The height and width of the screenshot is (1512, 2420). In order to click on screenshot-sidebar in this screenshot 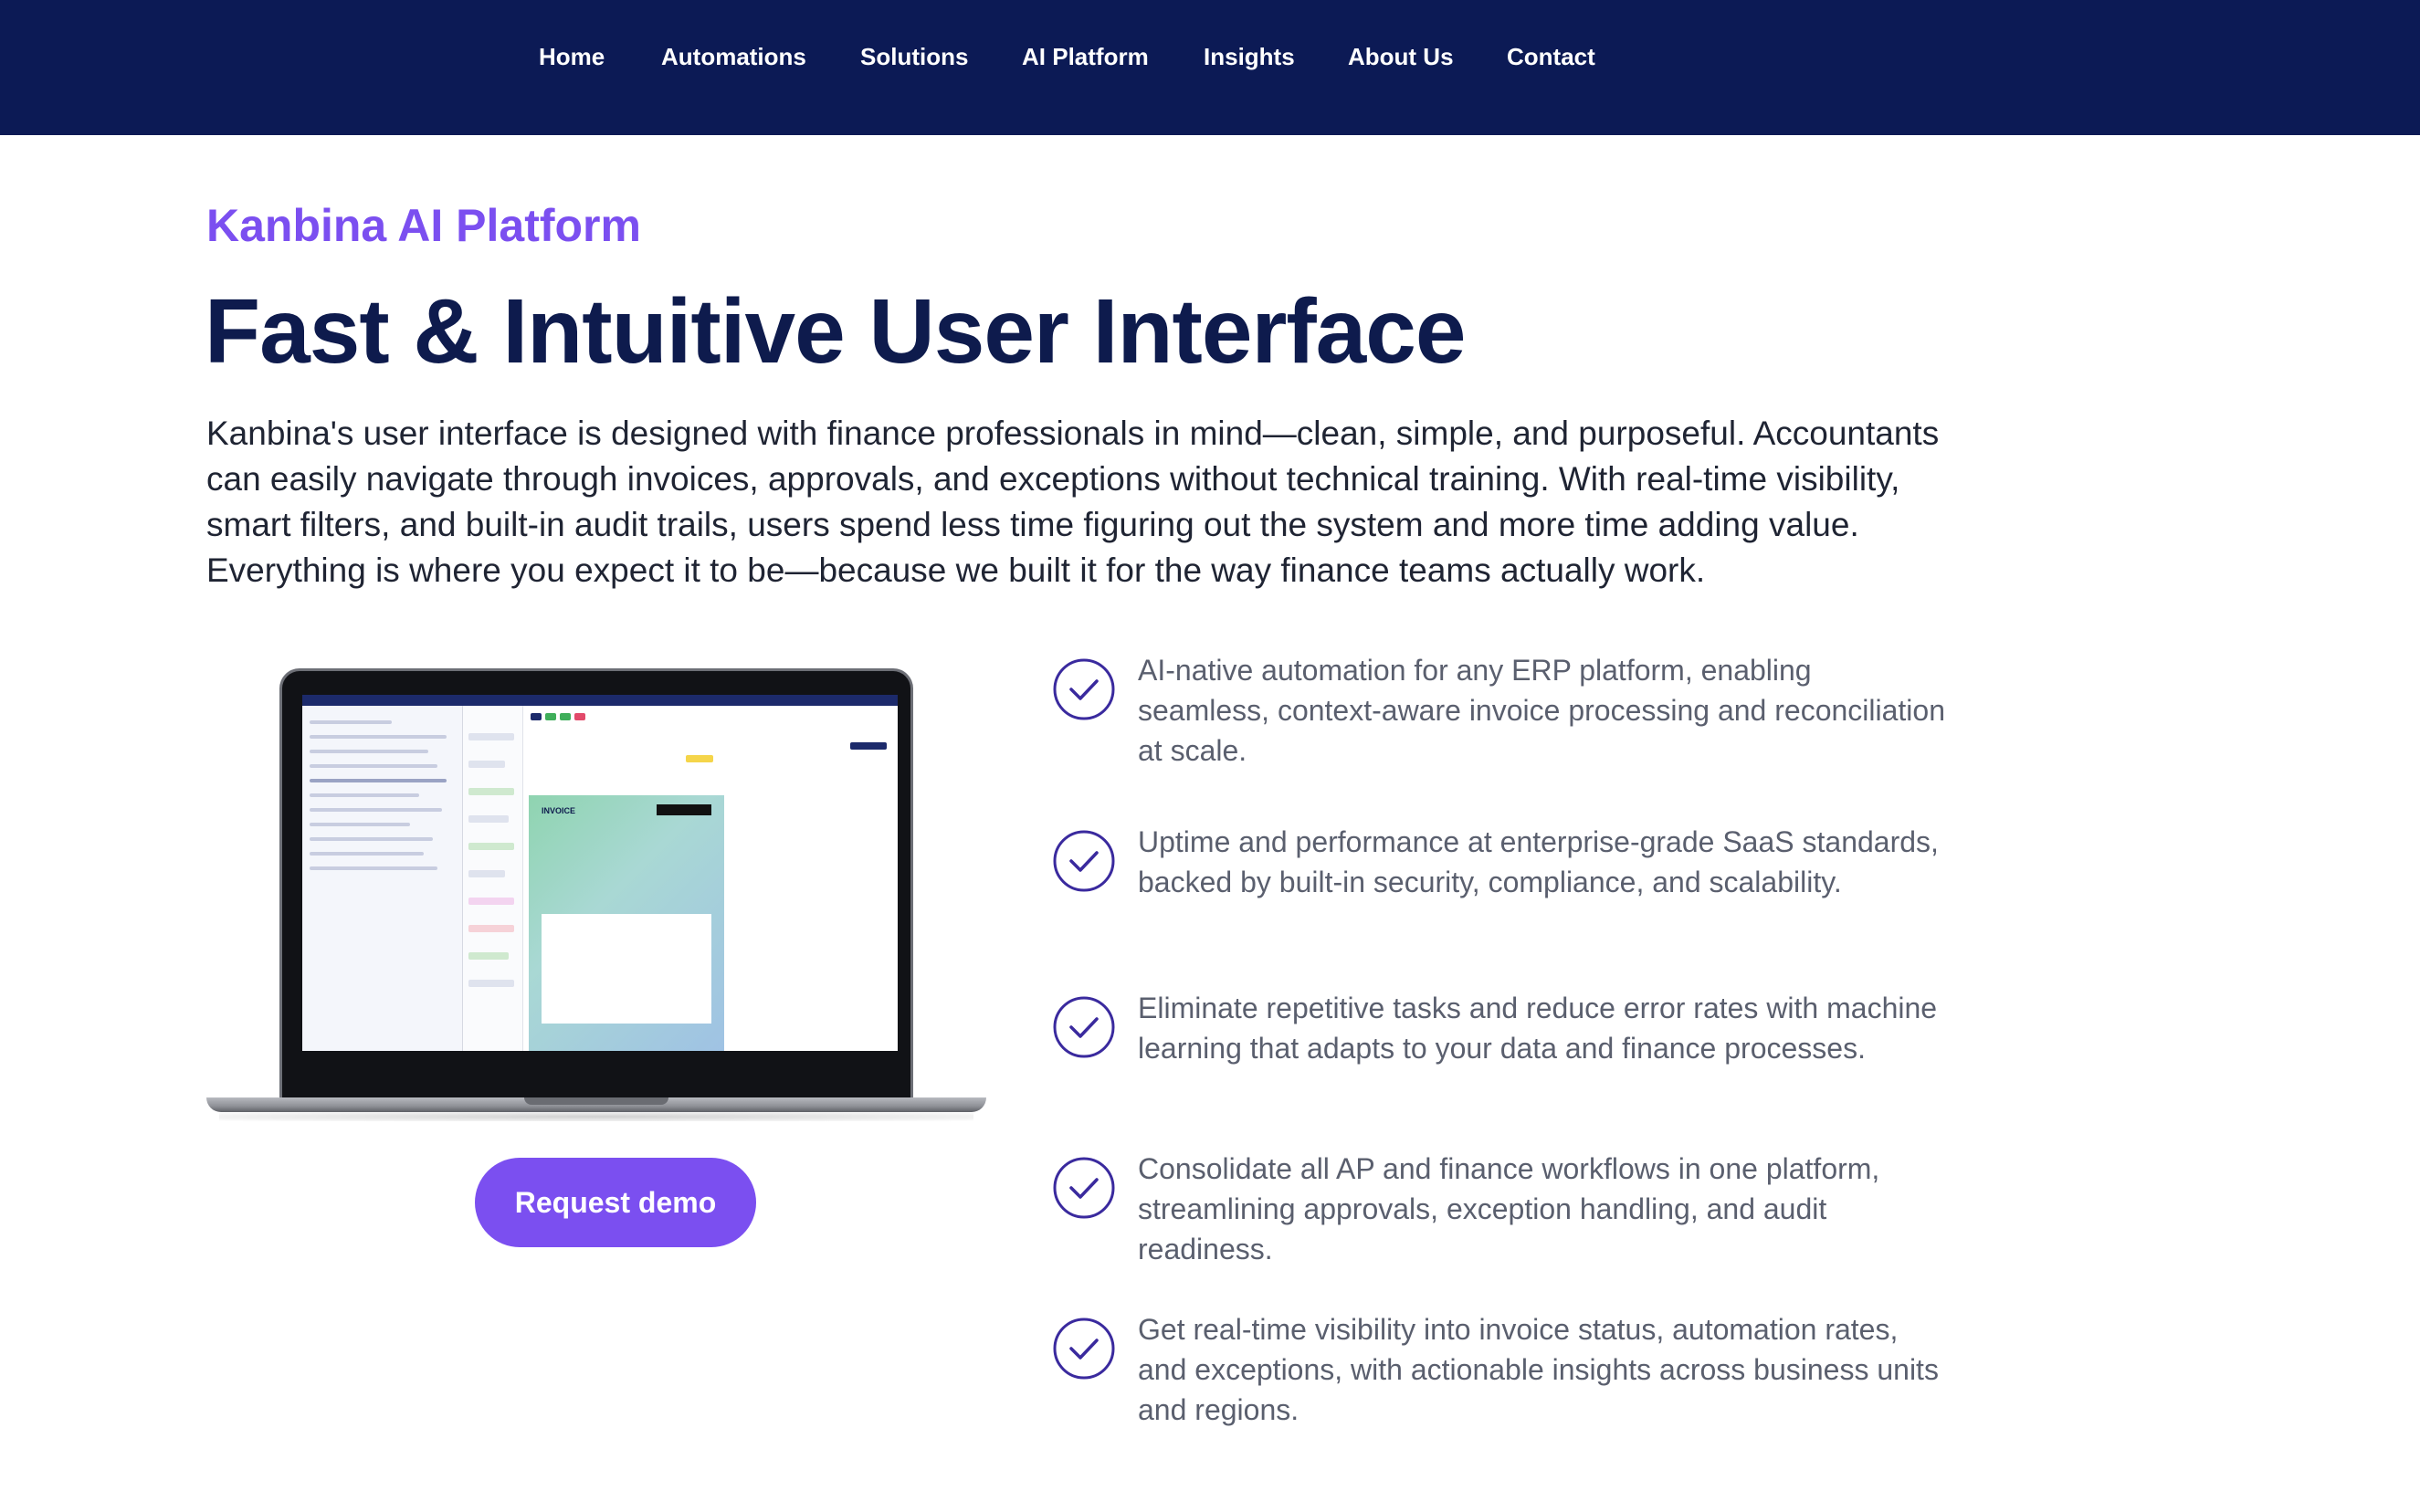, I will do `click(382, 878)`.